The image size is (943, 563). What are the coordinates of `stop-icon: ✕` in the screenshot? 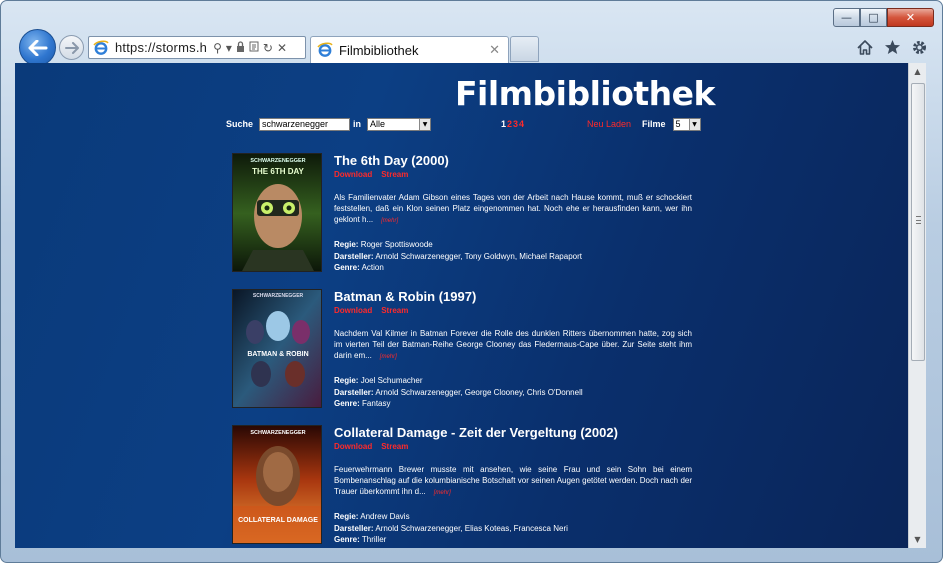 It's located at (282, 48).